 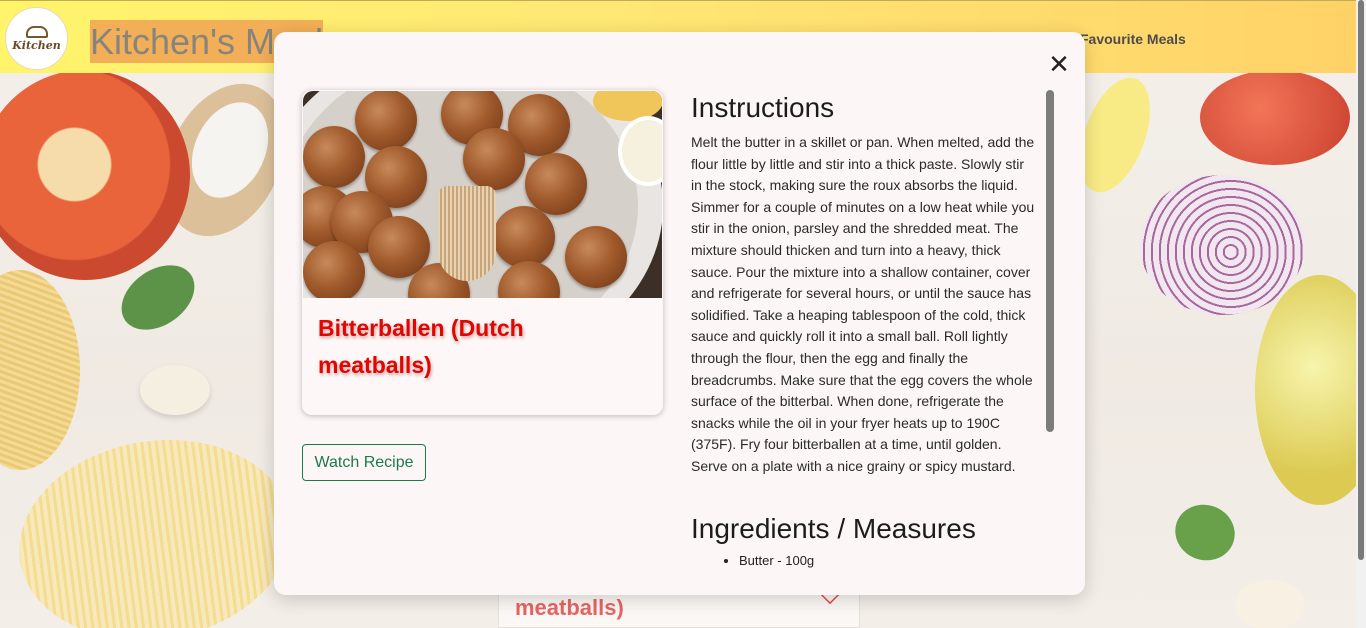 I want to click on modal-scrollbar-thumb, so click(x=1050, y=261).